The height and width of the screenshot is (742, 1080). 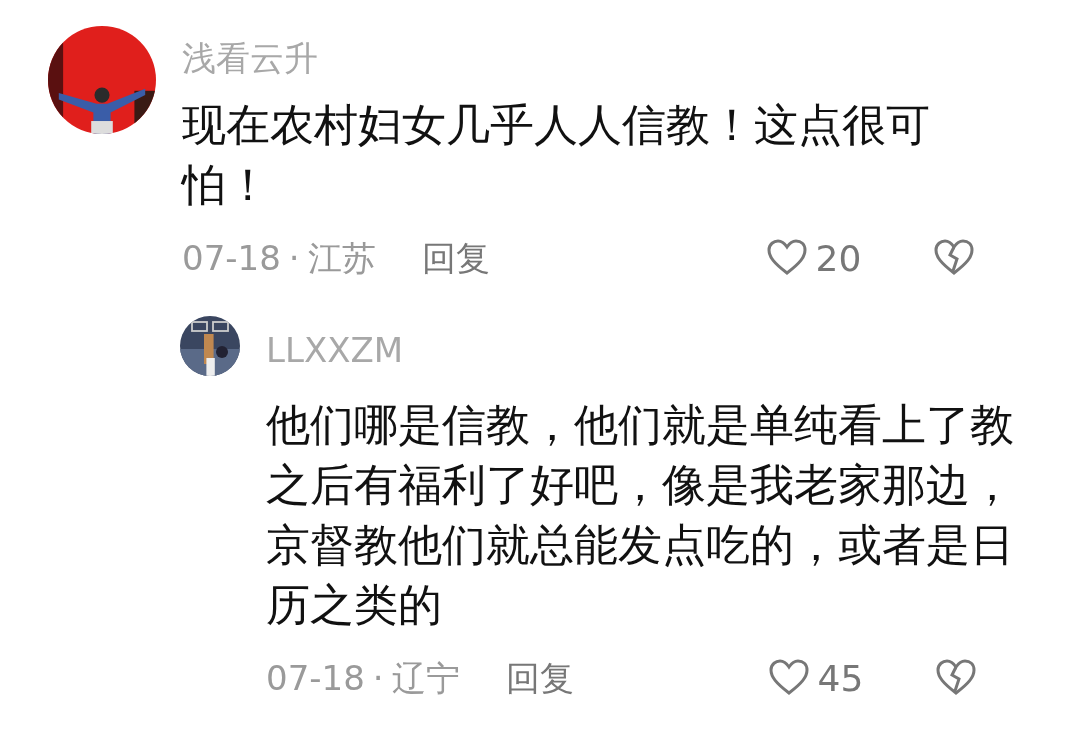 I want to click on like-button: 45, so click(x=815, y=678).